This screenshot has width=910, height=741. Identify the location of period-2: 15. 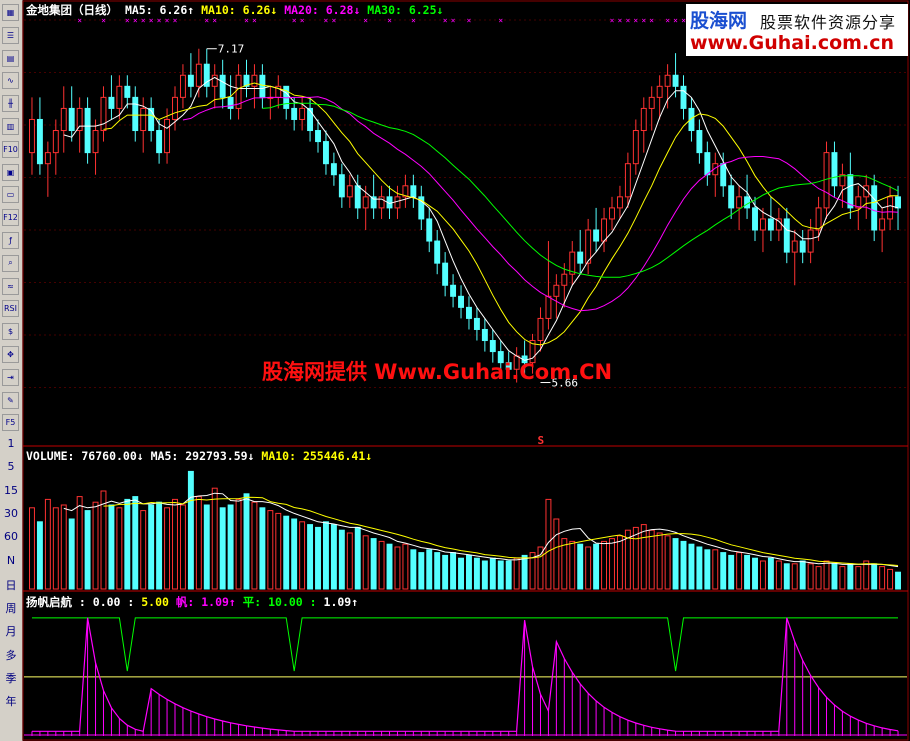
(11, 490).